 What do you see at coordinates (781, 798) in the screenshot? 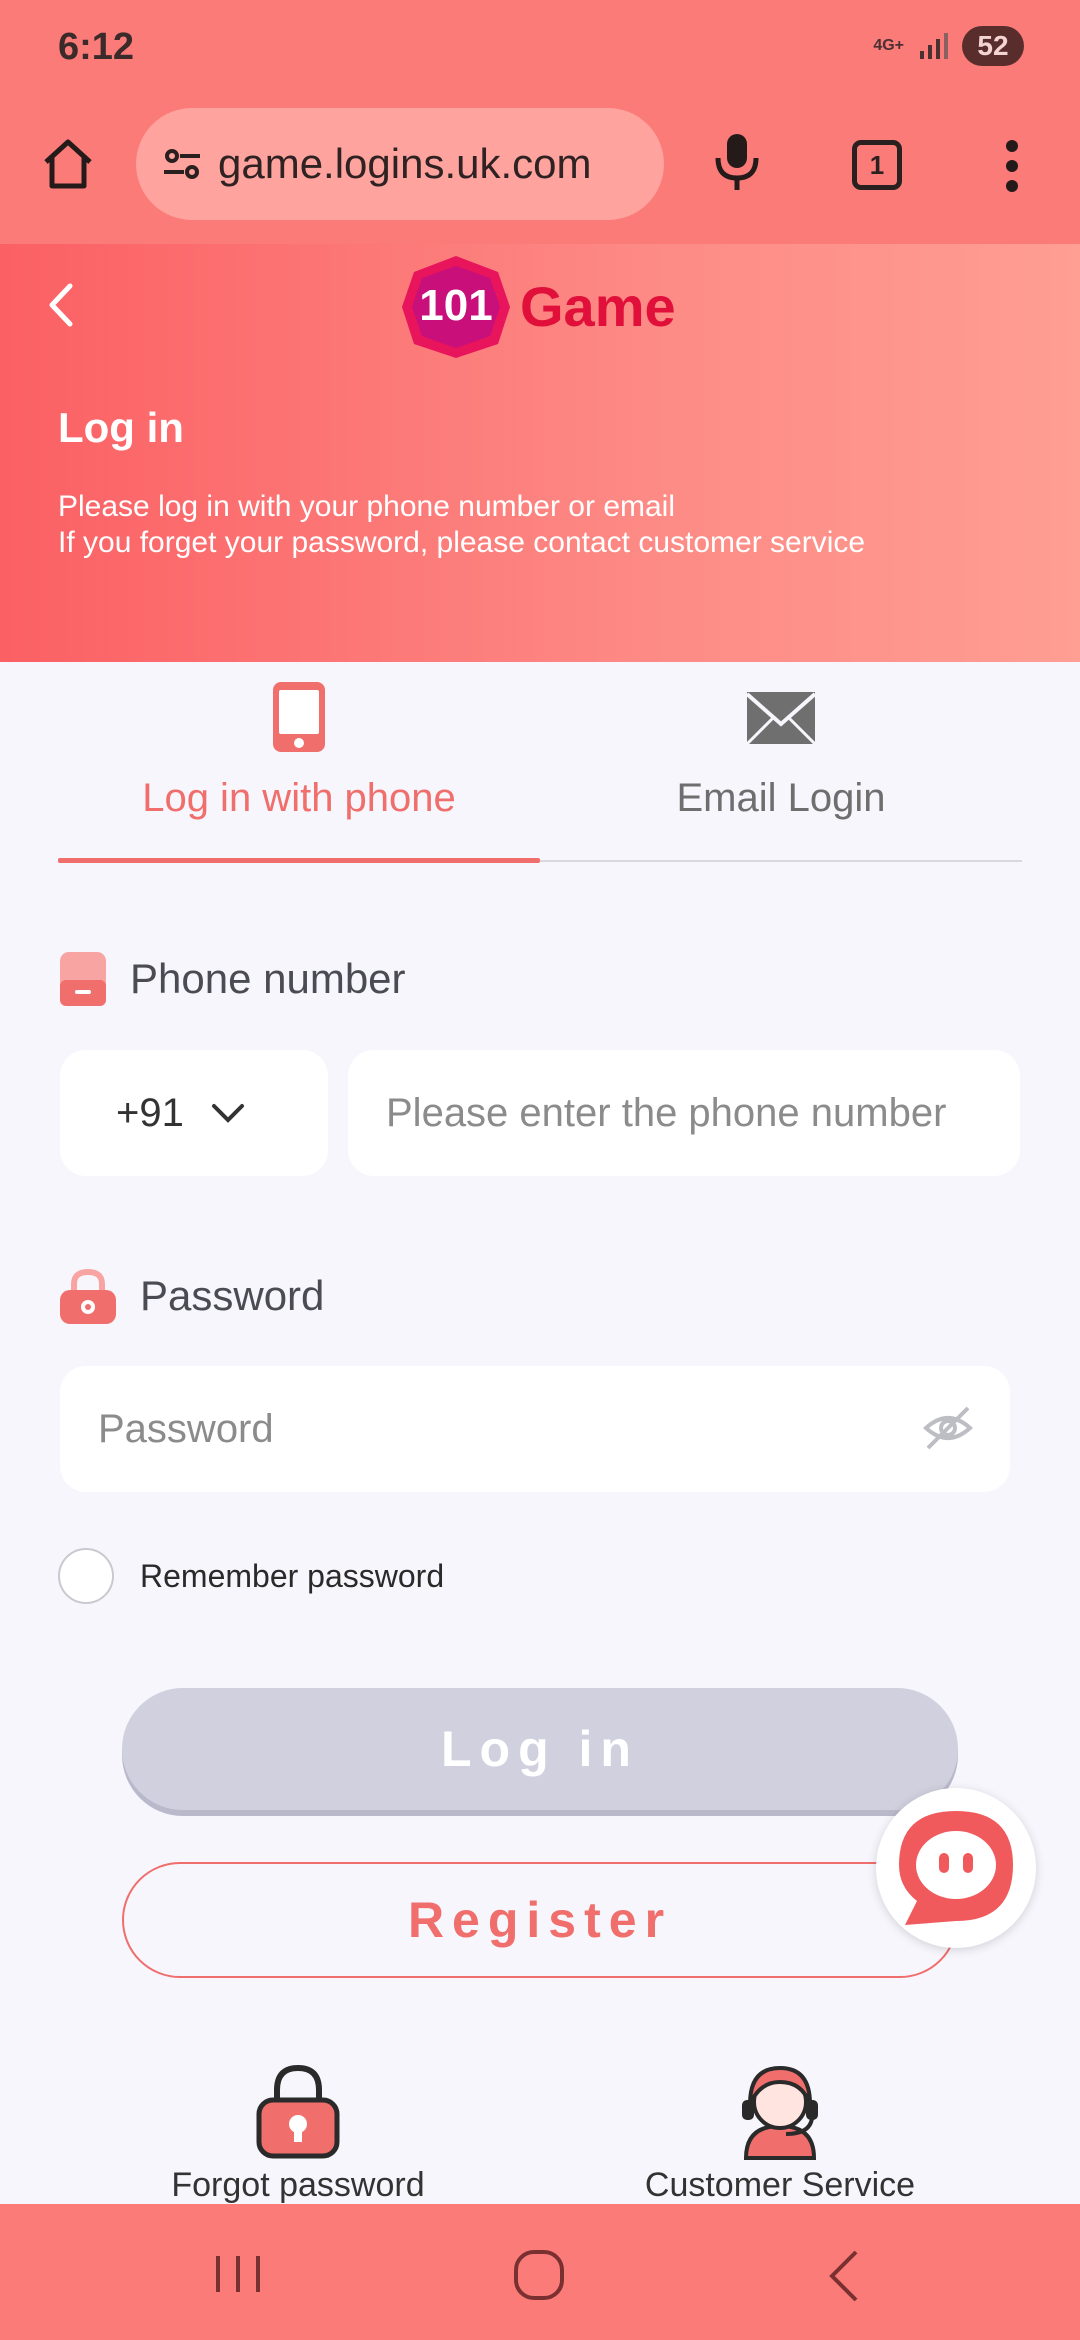
I see `tab-email-label: Email Login` at bounding box center [781, 798].